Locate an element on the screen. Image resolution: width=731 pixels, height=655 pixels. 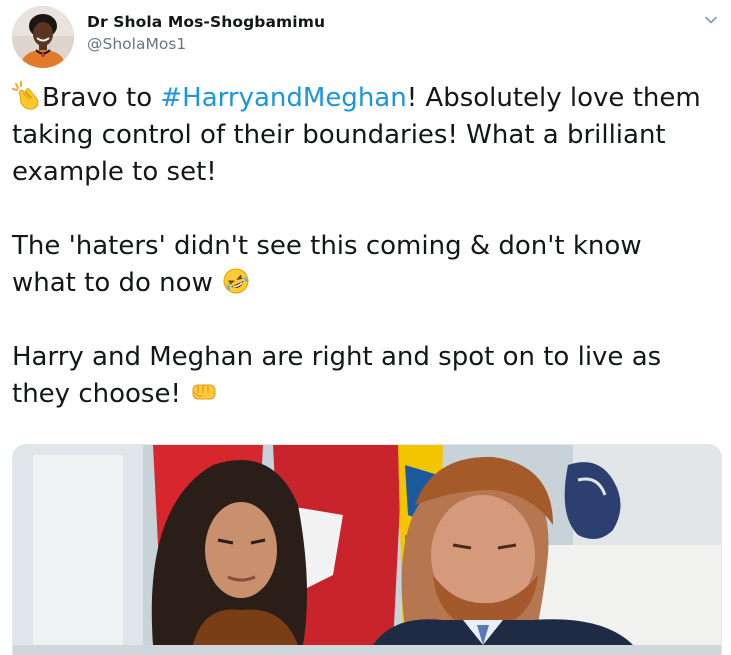
chevron-down-icon is located at coordinates (711, 20).